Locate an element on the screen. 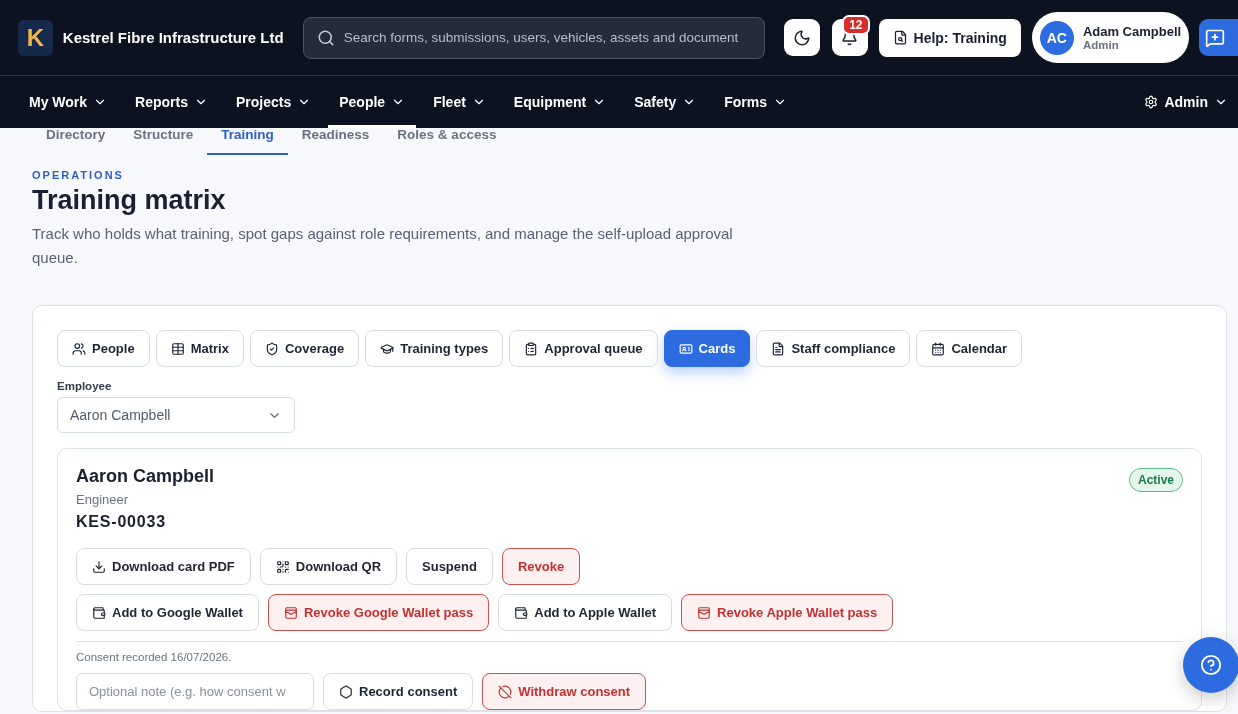 Image resolution: width=1238 pixels, height=714 pixels. nav-item: Fleet is located at coordinates (459, 102).